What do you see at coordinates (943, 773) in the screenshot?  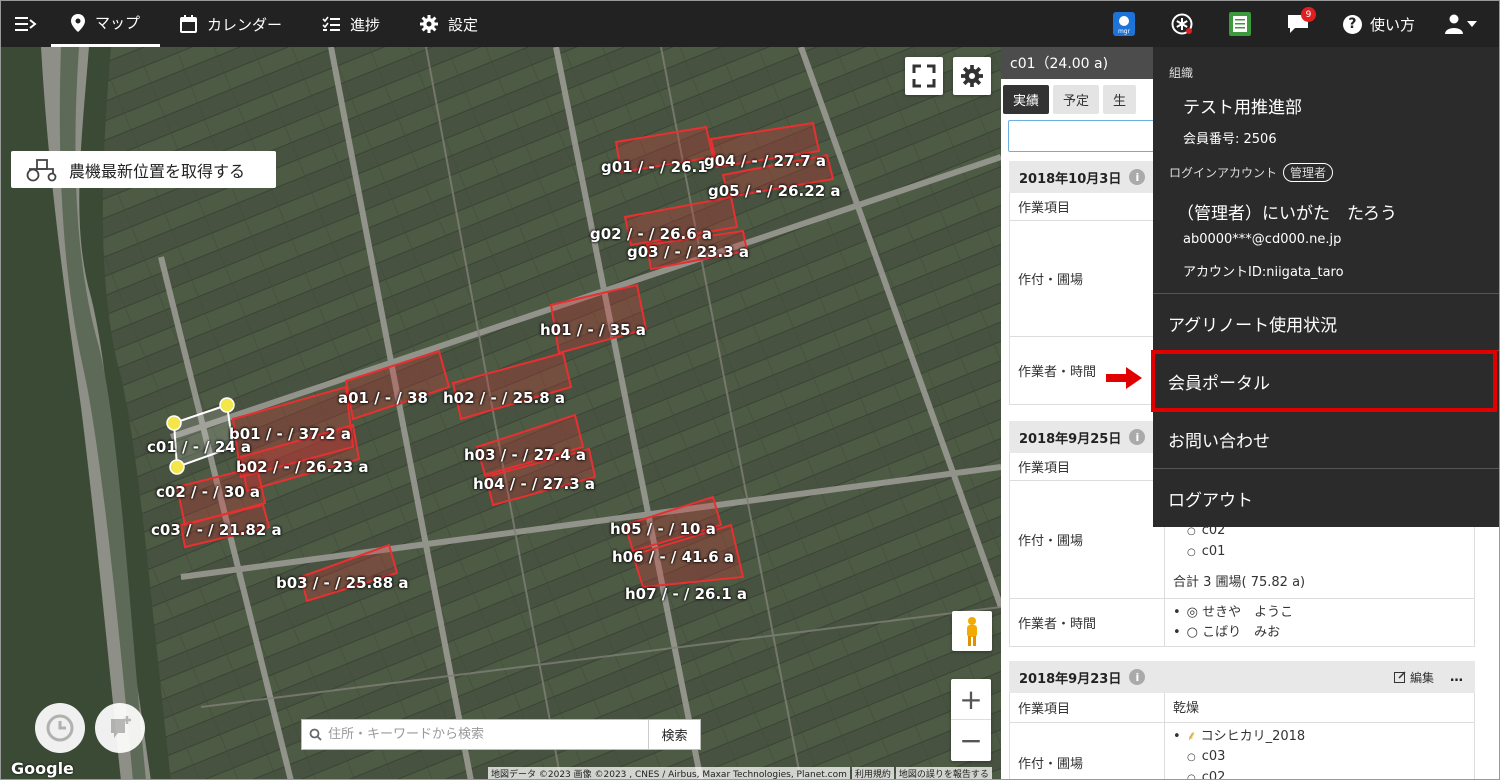 I see `report-error-link: 地図の誤りを報告する` at bounding box center [943, 773].